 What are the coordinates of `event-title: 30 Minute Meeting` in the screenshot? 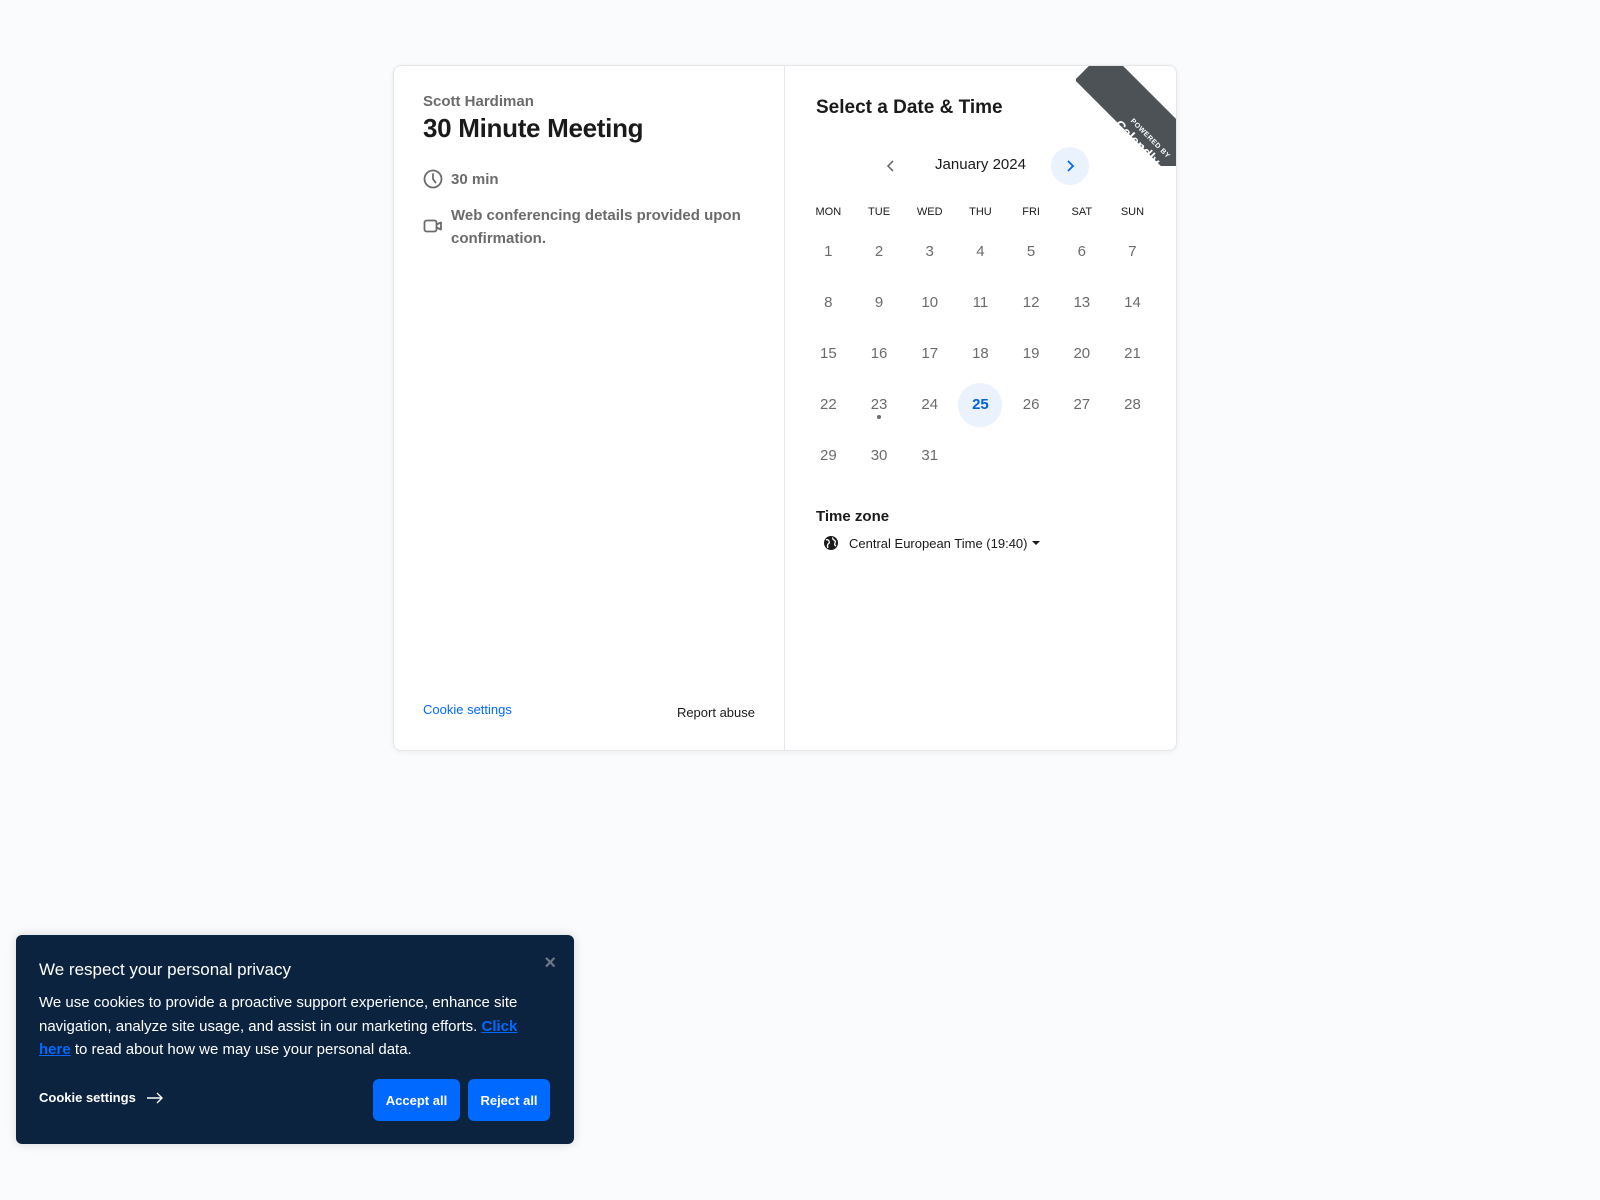 It's located at (533, 128).